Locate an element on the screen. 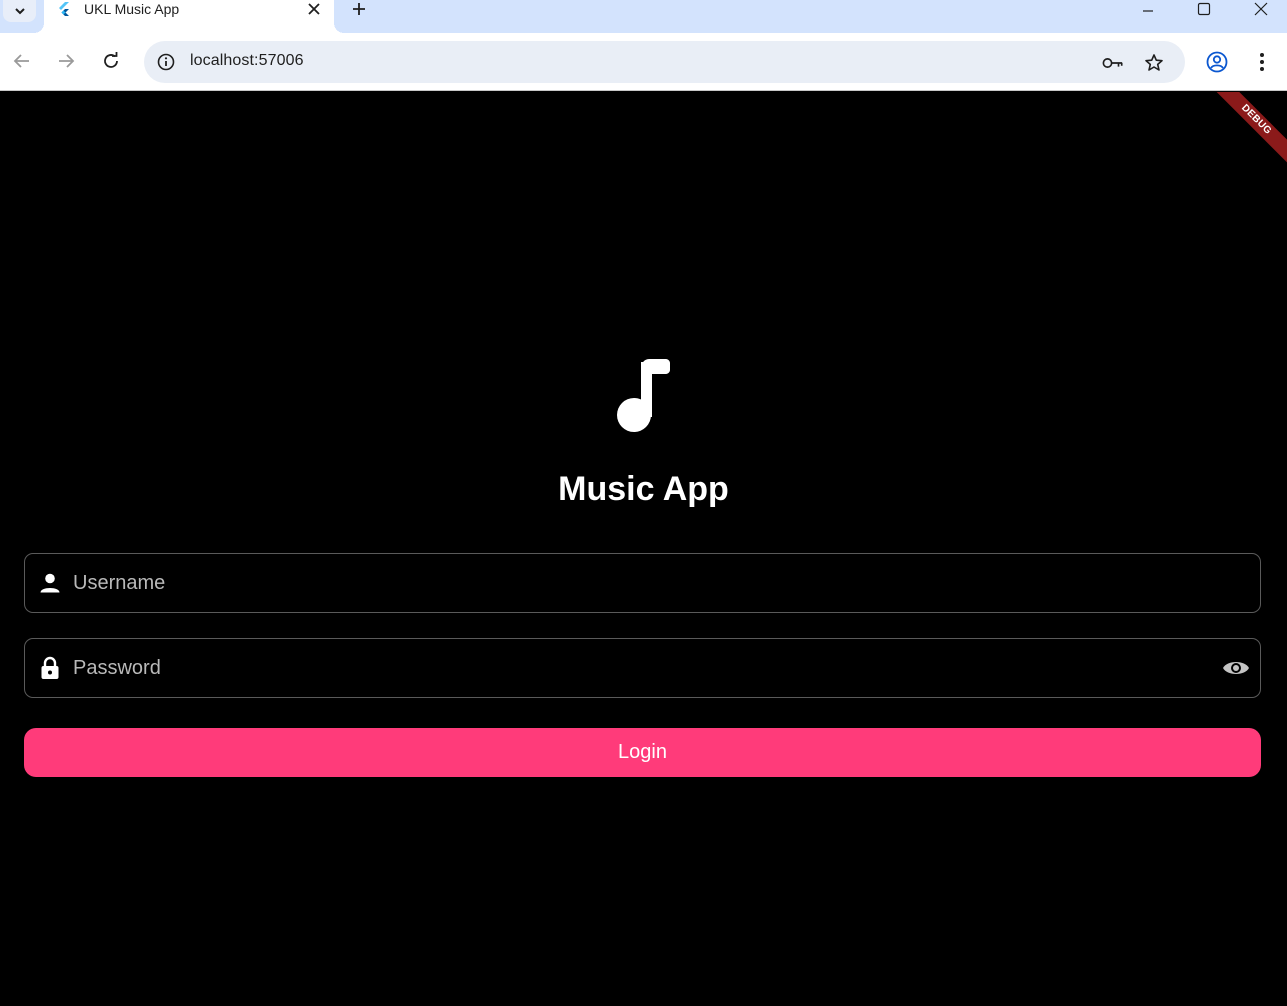 The width and height of the screenshot is (1287, 1006). username-field is located at coordinates (642, 583).